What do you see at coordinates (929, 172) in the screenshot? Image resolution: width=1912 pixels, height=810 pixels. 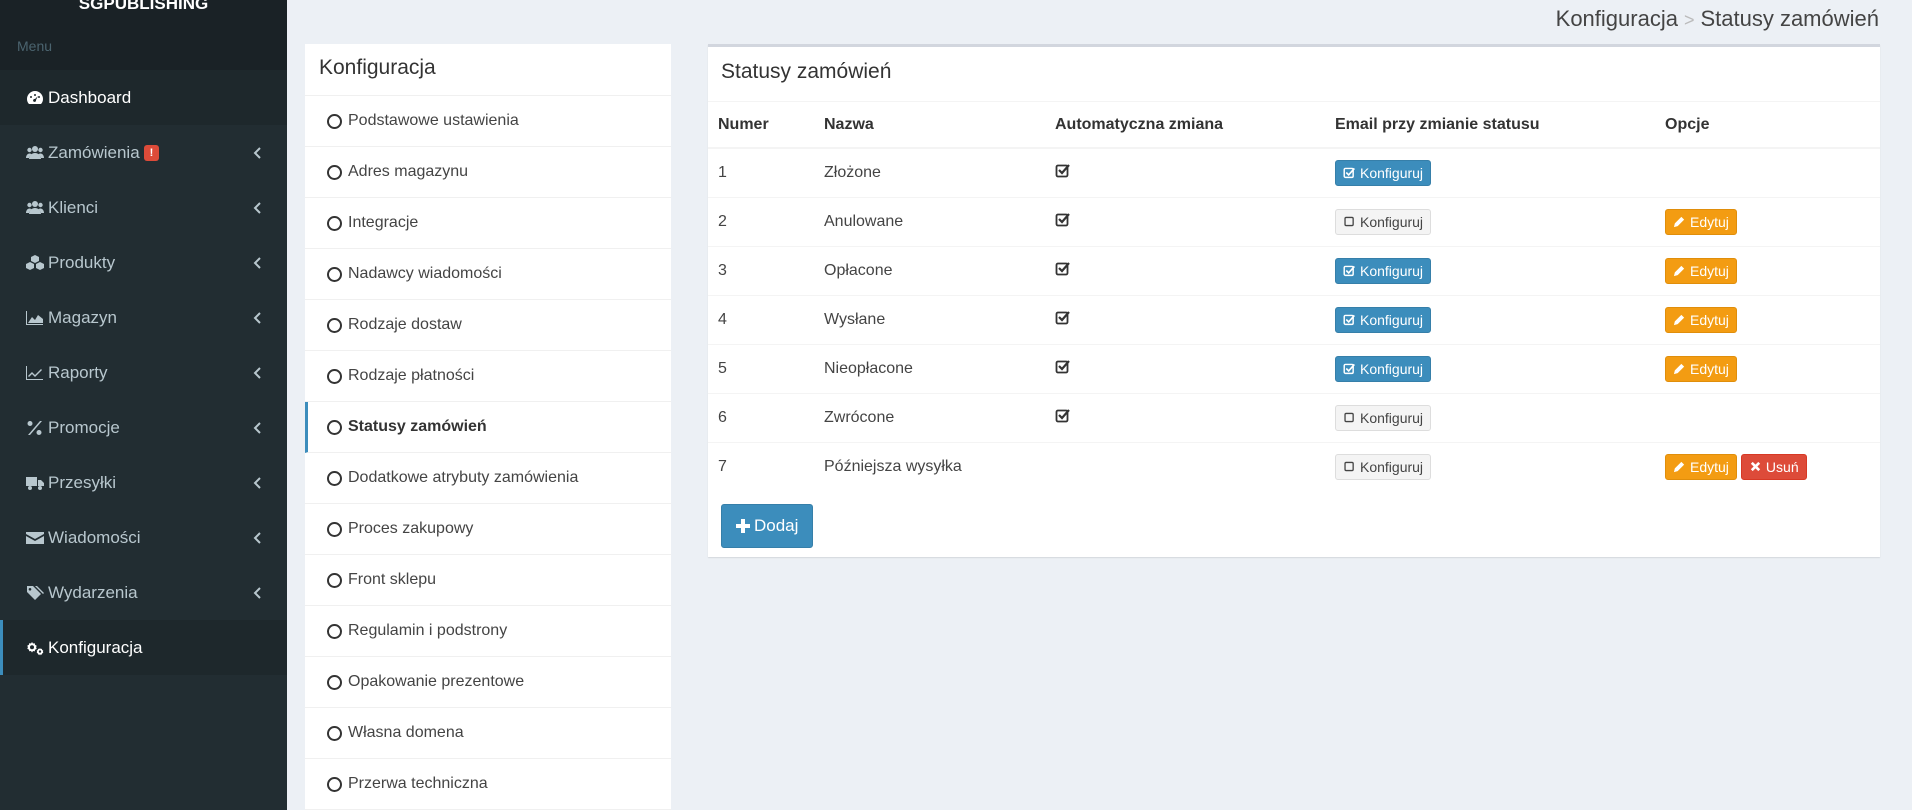 I see `status-name: Złożone` at bounding box center [929, 172].